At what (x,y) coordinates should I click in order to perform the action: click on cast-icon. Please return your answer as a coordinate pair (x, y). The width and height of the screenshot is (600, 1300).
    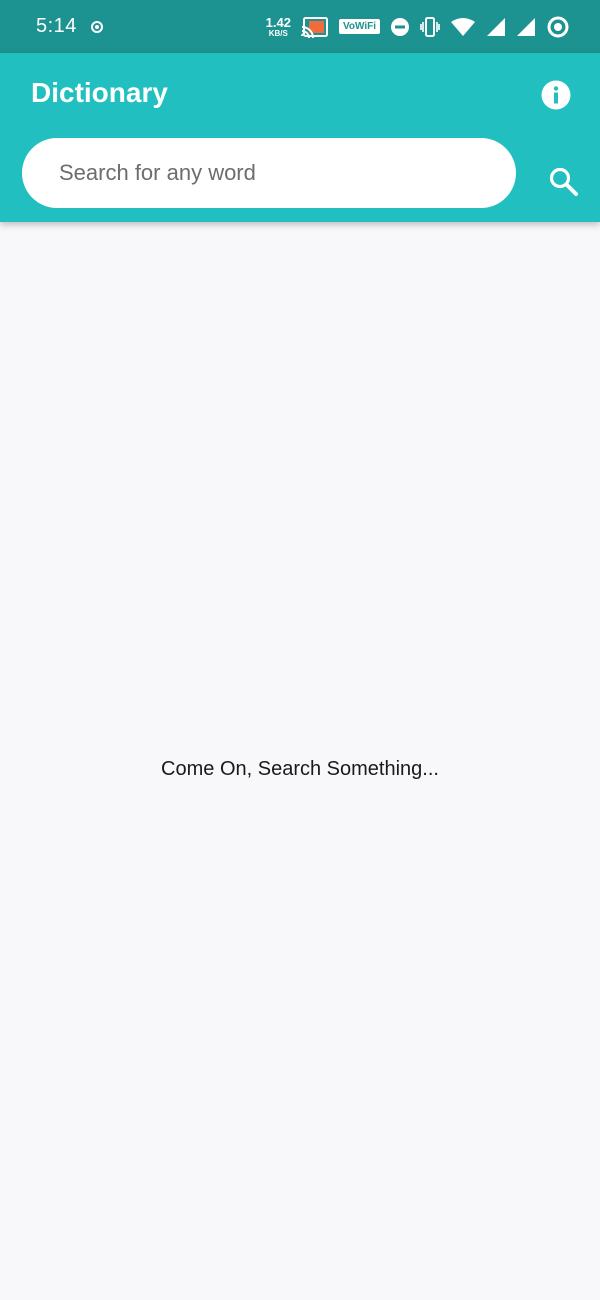
    Looking at the image, I should click on (314, 27).